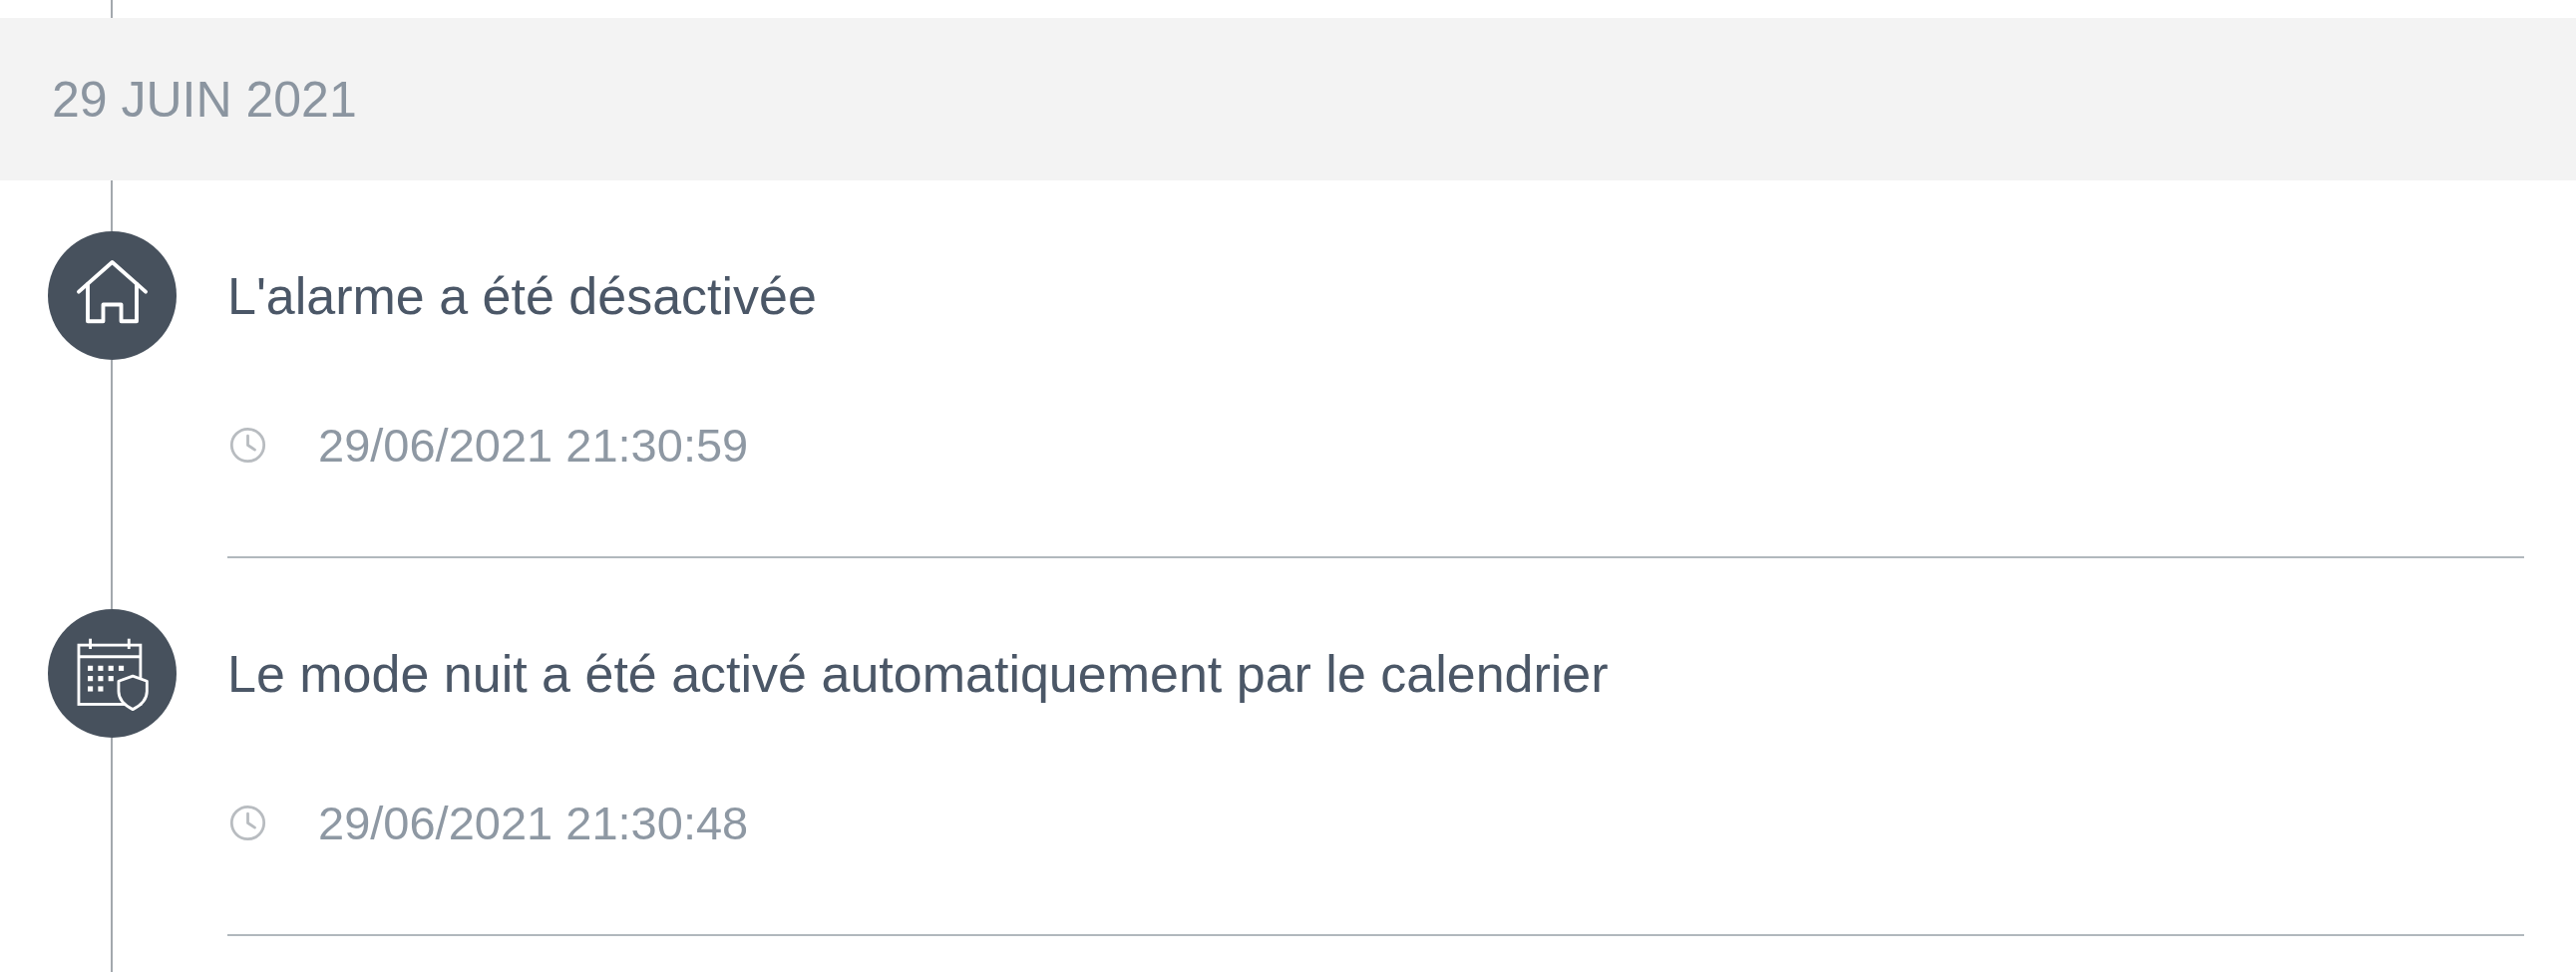  Describe the element at coordinates (112, 673) in the screenshot. I see `calendar-shield-icon` at that location.